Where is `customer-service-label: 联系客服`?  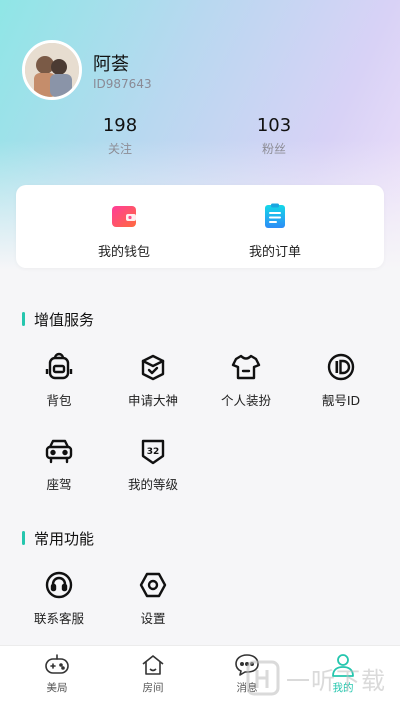
customer-service-label: 联系客服 is located at coordinates (58, 618).